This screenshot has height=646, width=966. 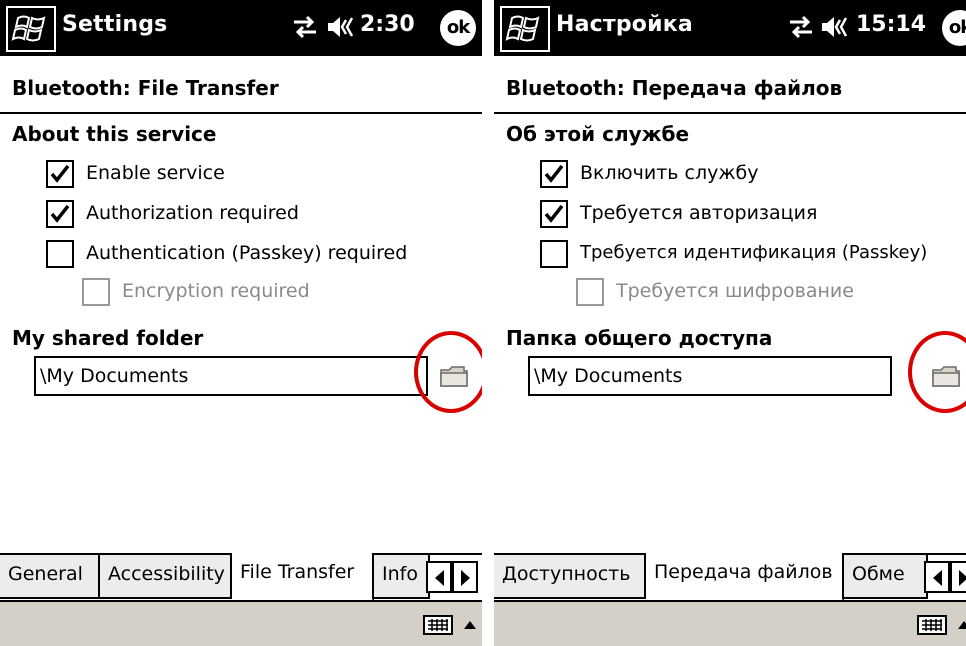 I want to click on page-title: Bluetooth: File Transfer, so click(x=145, y=88).